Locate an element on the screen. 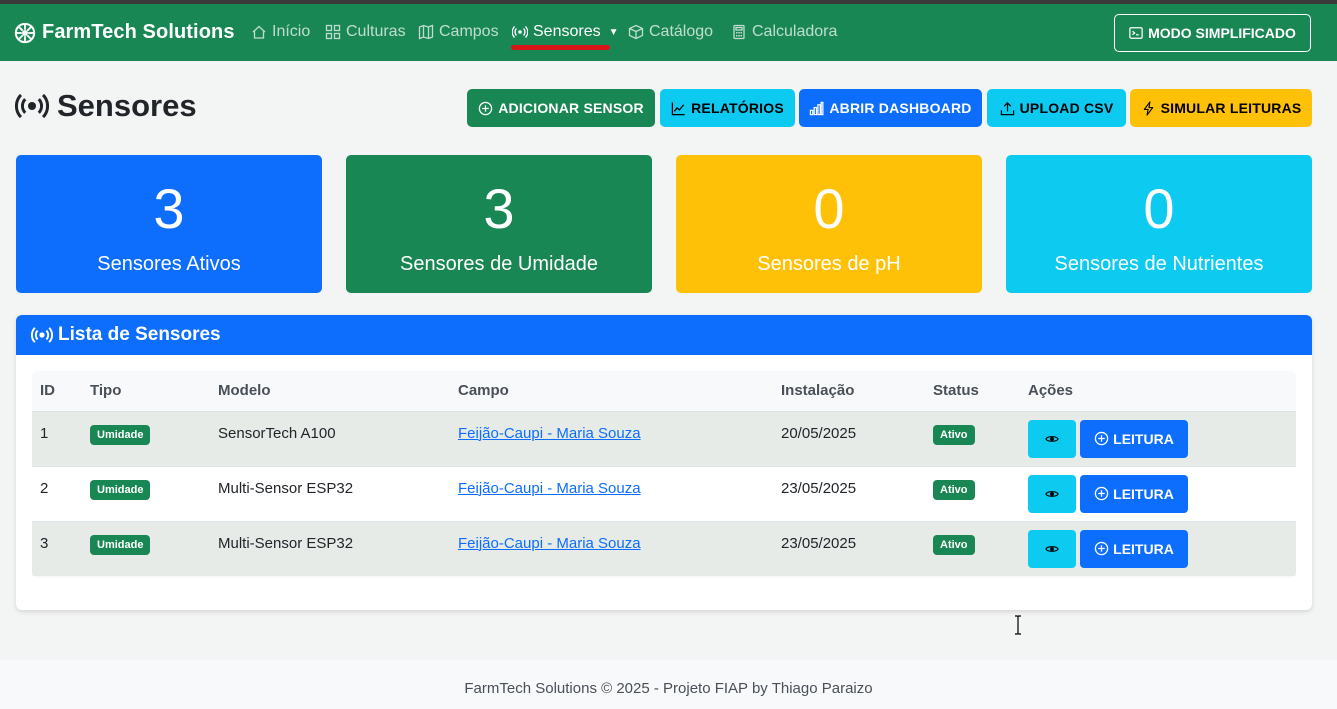  upload-csv-label: UPLOAD CSV is located at coordinates (1066, 108).